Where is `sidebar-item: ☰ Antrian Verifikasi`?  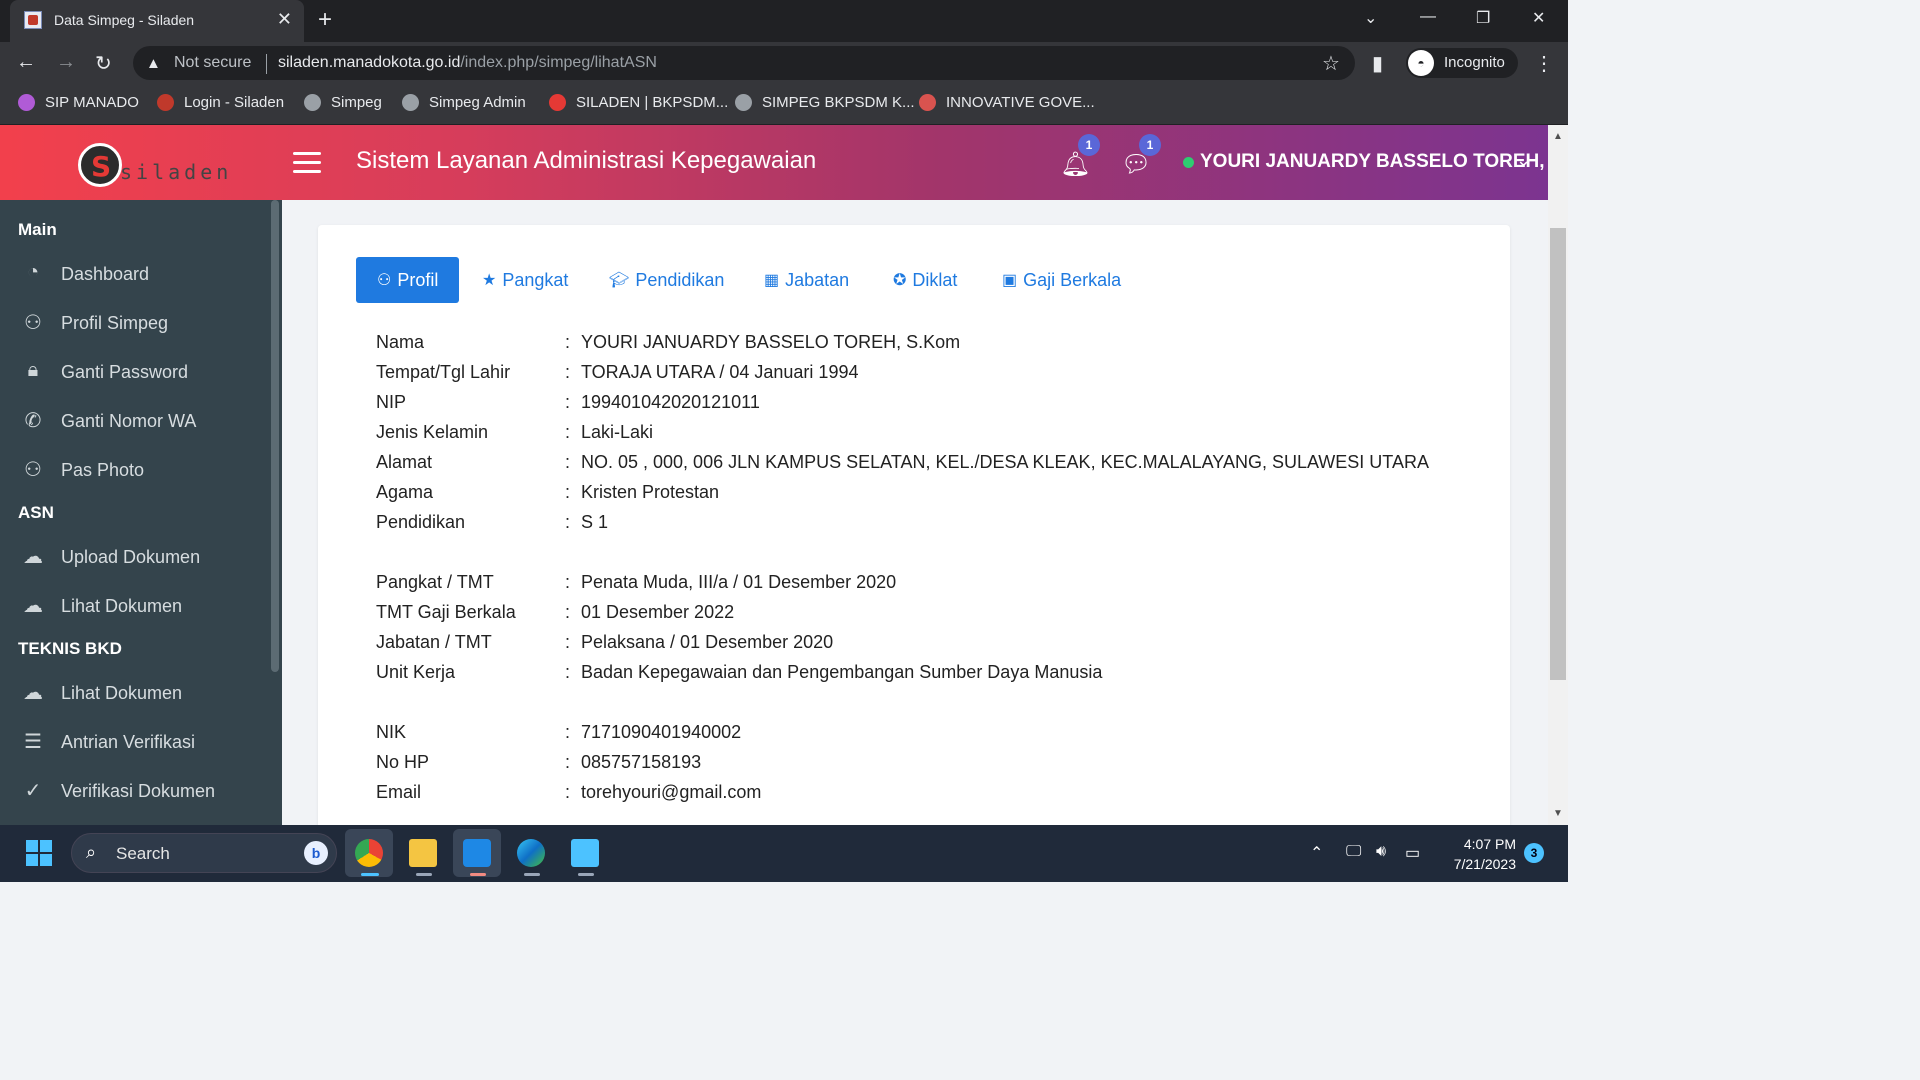
sidebar-item: ☰ Antrian Verifikasi is located at coordinates (135, 742).